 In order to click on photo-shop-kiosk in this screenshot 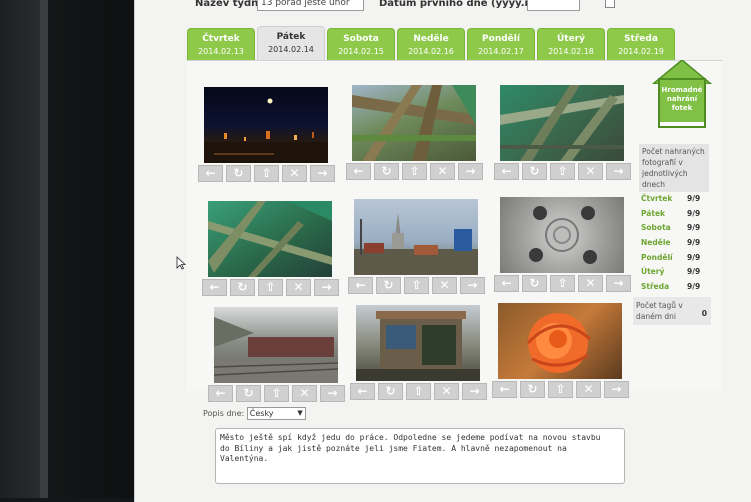, I will do `click(418, 343)`.